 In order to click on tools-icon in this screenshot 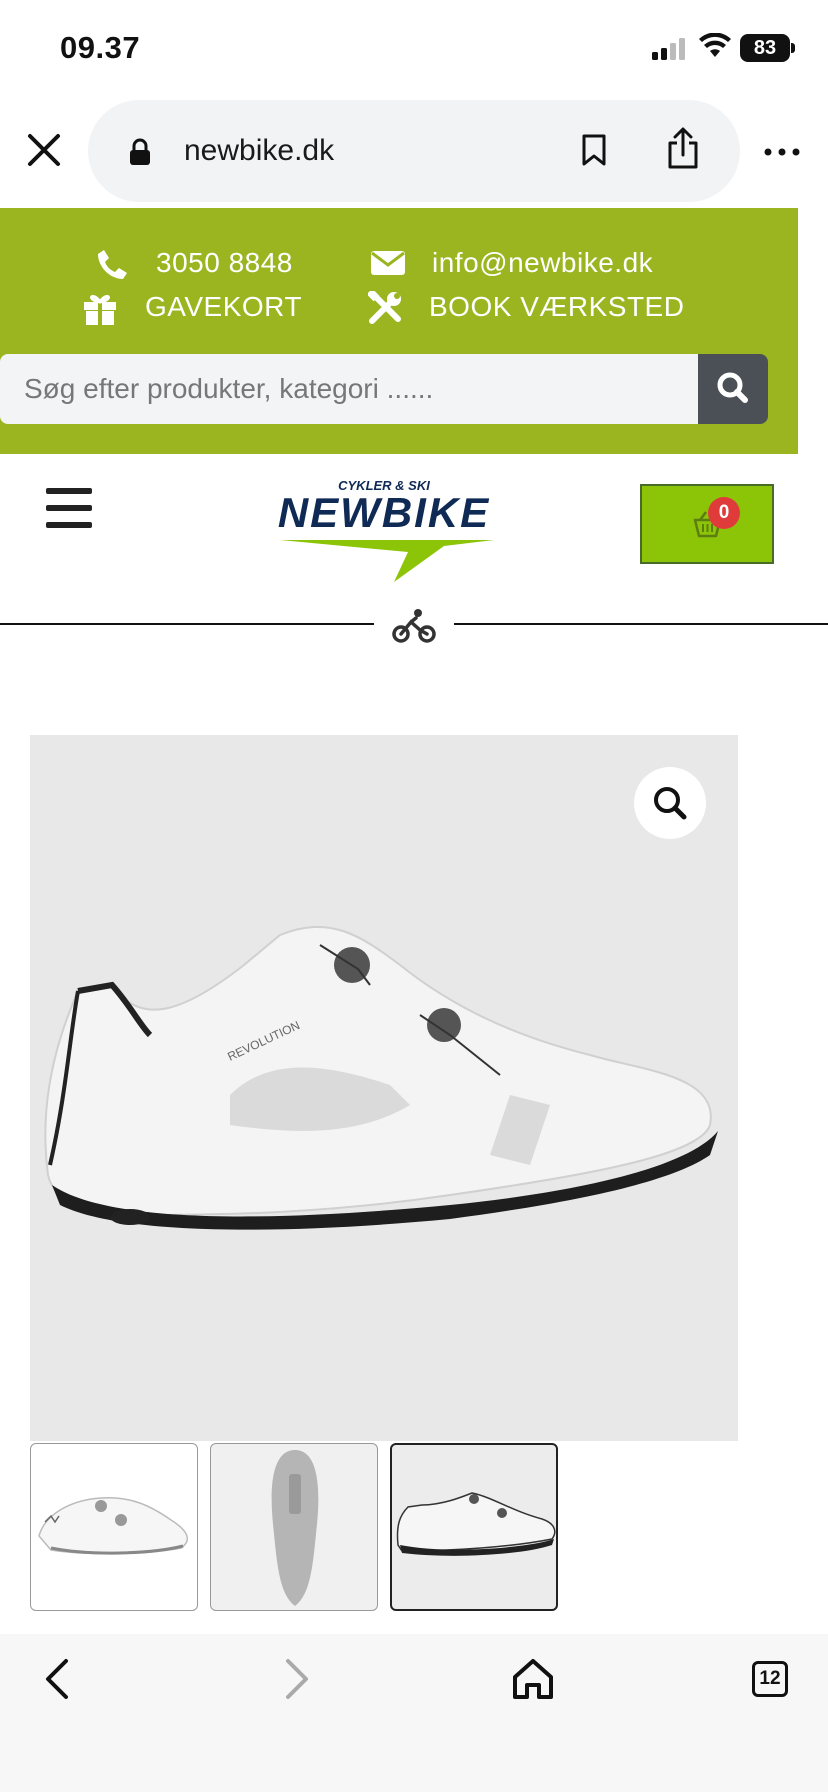, I will do `click(384, 307)`.